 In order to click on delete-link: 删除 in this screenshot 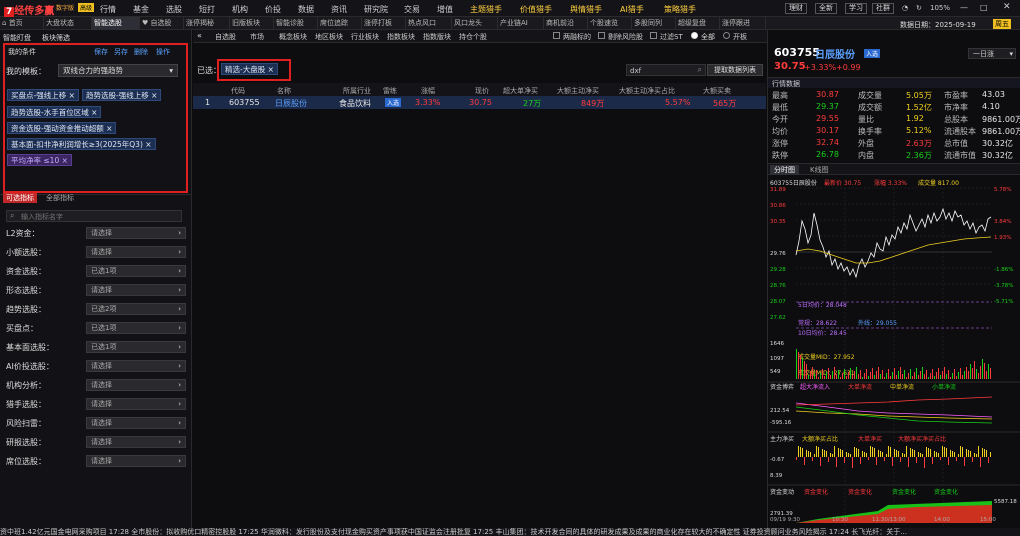, I will do `click(141, 52)`.